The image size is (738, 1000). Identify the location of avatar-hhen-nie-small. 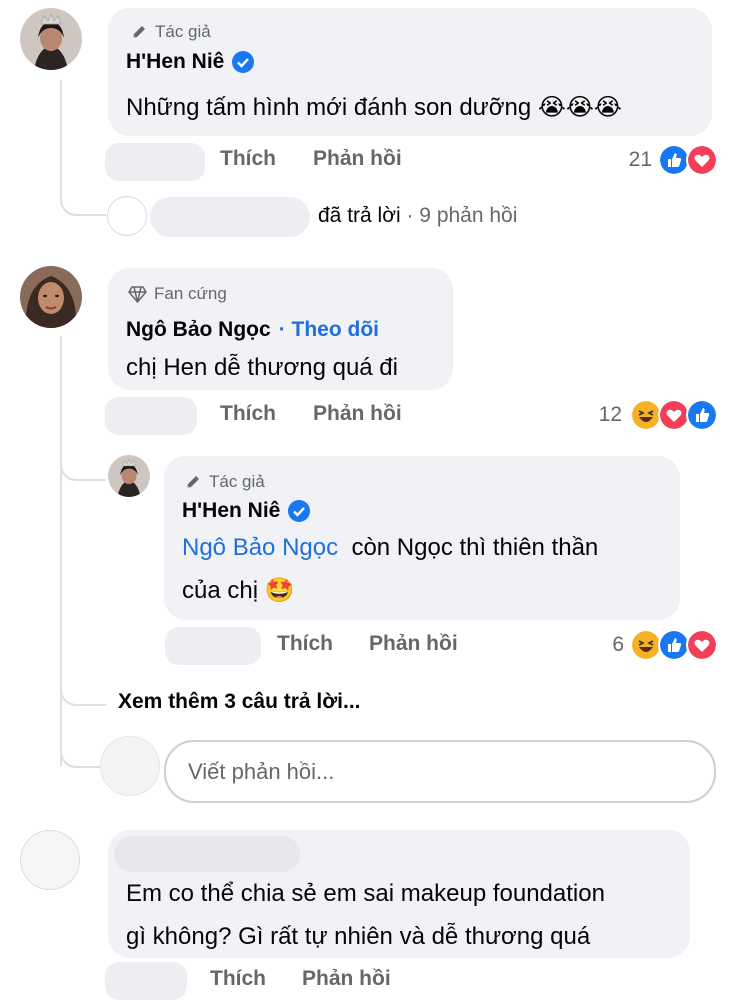
(129, 476).